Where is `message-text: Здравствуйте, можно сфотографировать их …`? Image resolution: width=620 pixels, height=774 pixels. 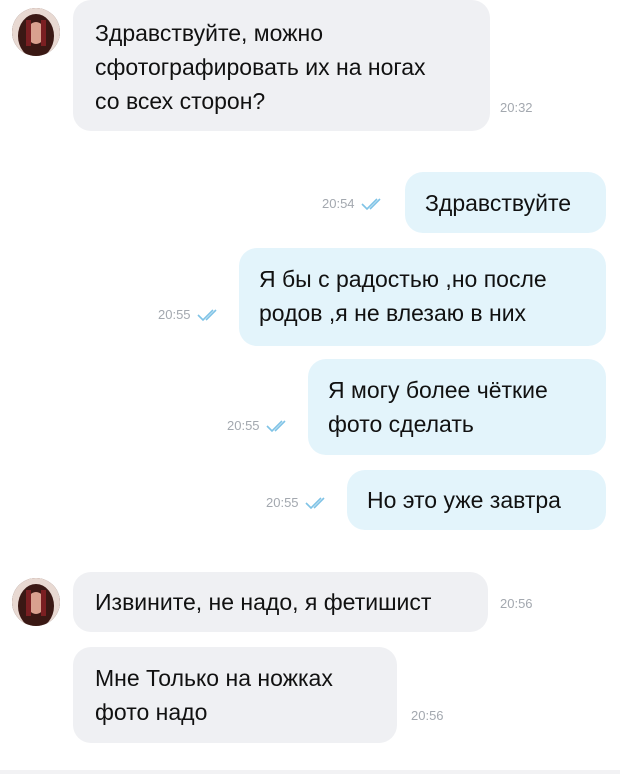 message-text: Здравствуйте, можно сфотографировать их … is located at coordinates (260, 67).